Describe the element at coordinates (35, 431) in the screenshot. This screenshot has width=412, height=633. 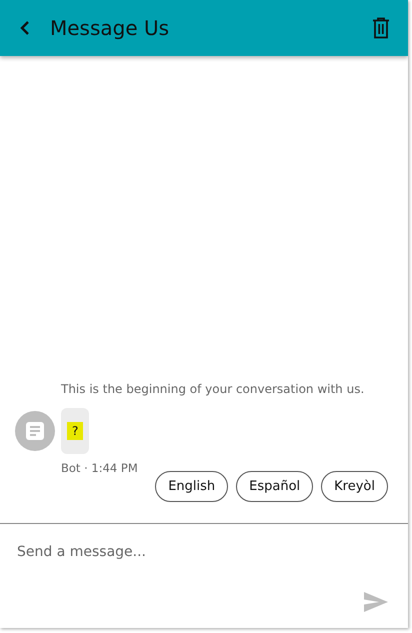
I see `bot-avatar-icon` at that location.